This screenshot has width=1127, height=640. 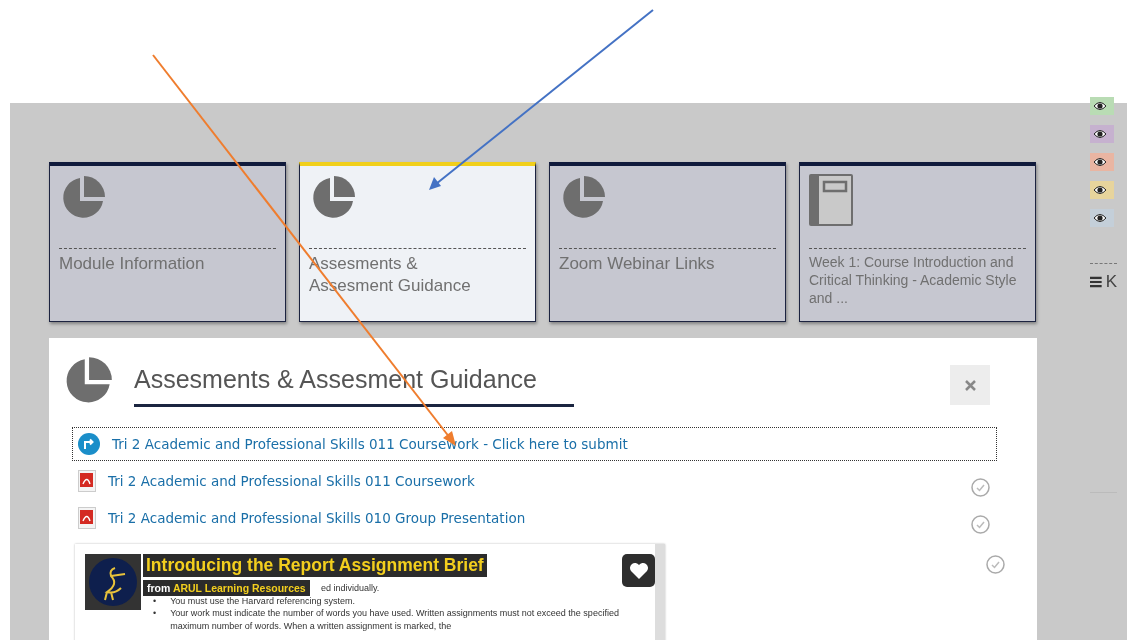 What do you see at coordinates (291, 481) in the screenshot?
I see `activity-link: Tri 2 Academic and Professional Skills 011 Coursework` at bounding box center [291, 481].